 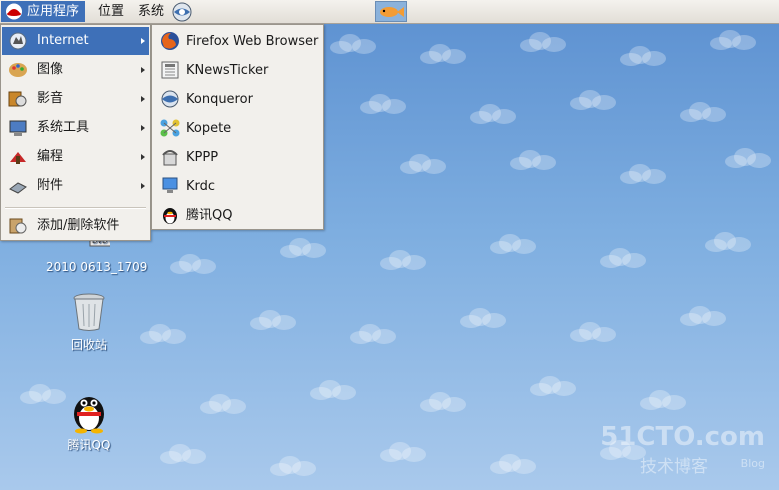 I want to click on watermark-blog: Blog, so click(x=752, y=463).